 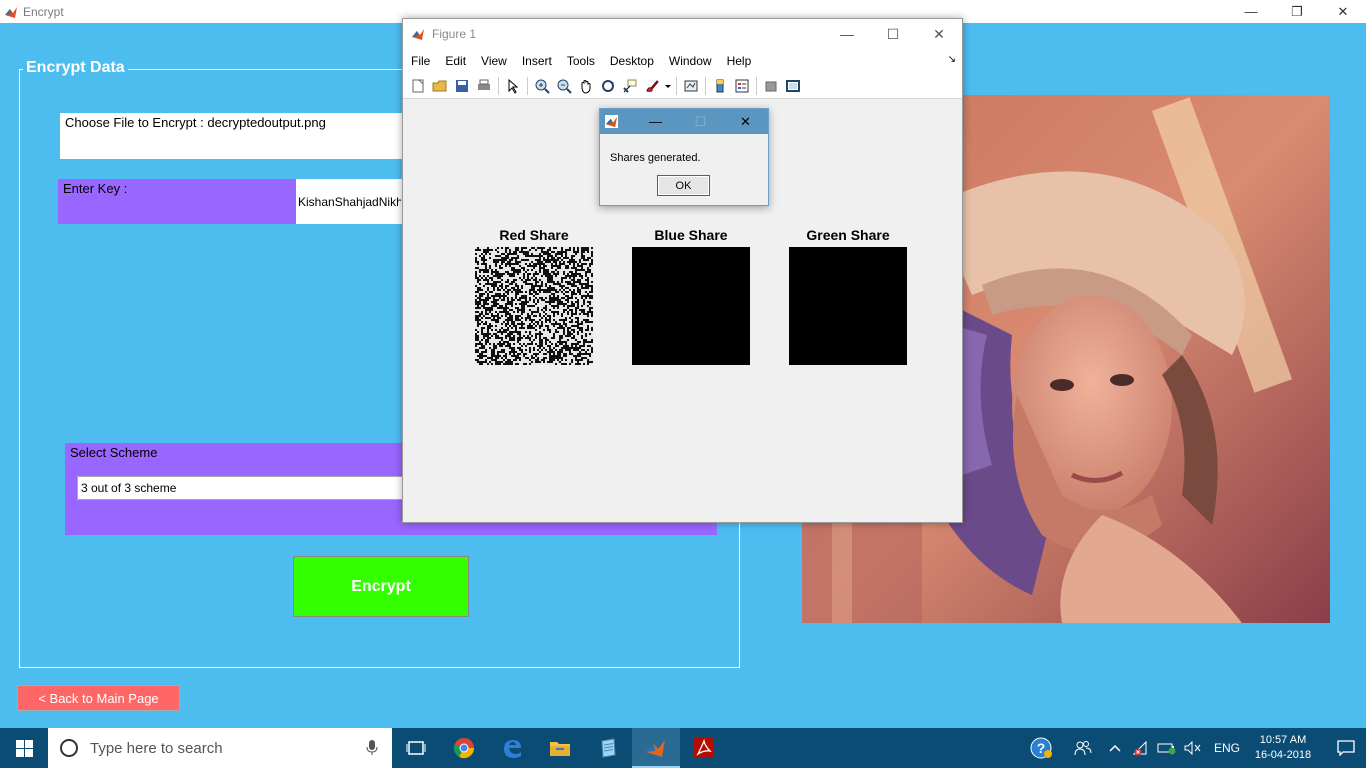 What do you see at coordinates (75, 68) in the screenshot?
I see `panel-legend: Encrypt Data` at bounding box center [75, 68].